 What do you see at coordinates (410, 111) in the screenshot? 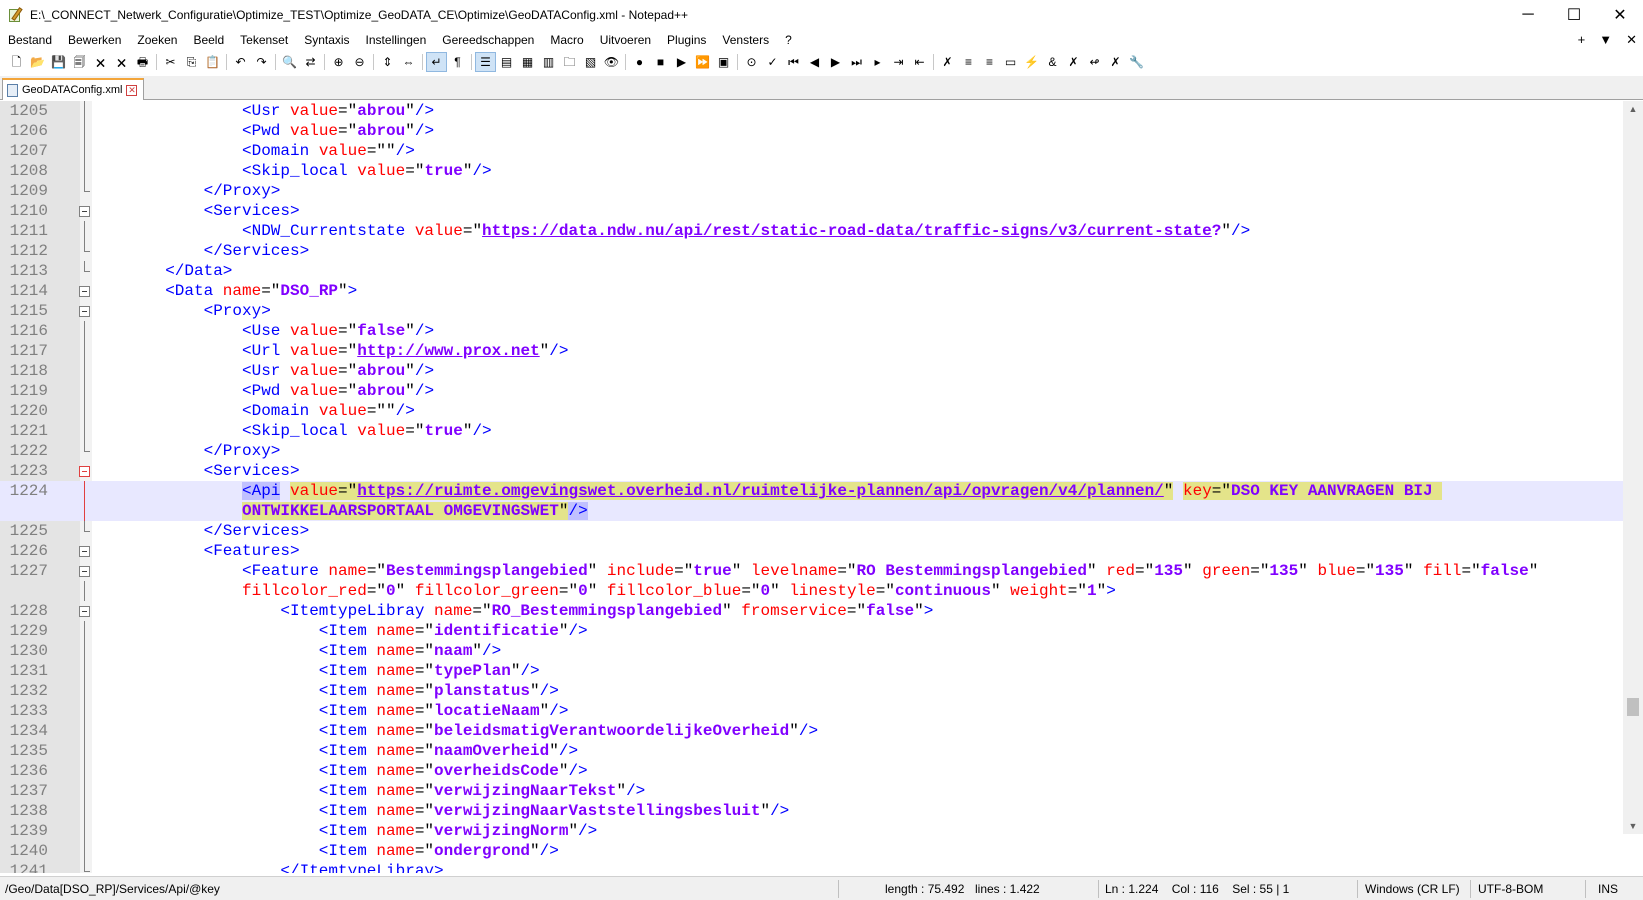
I see `code-token: "` at bounding box center [410, 111].